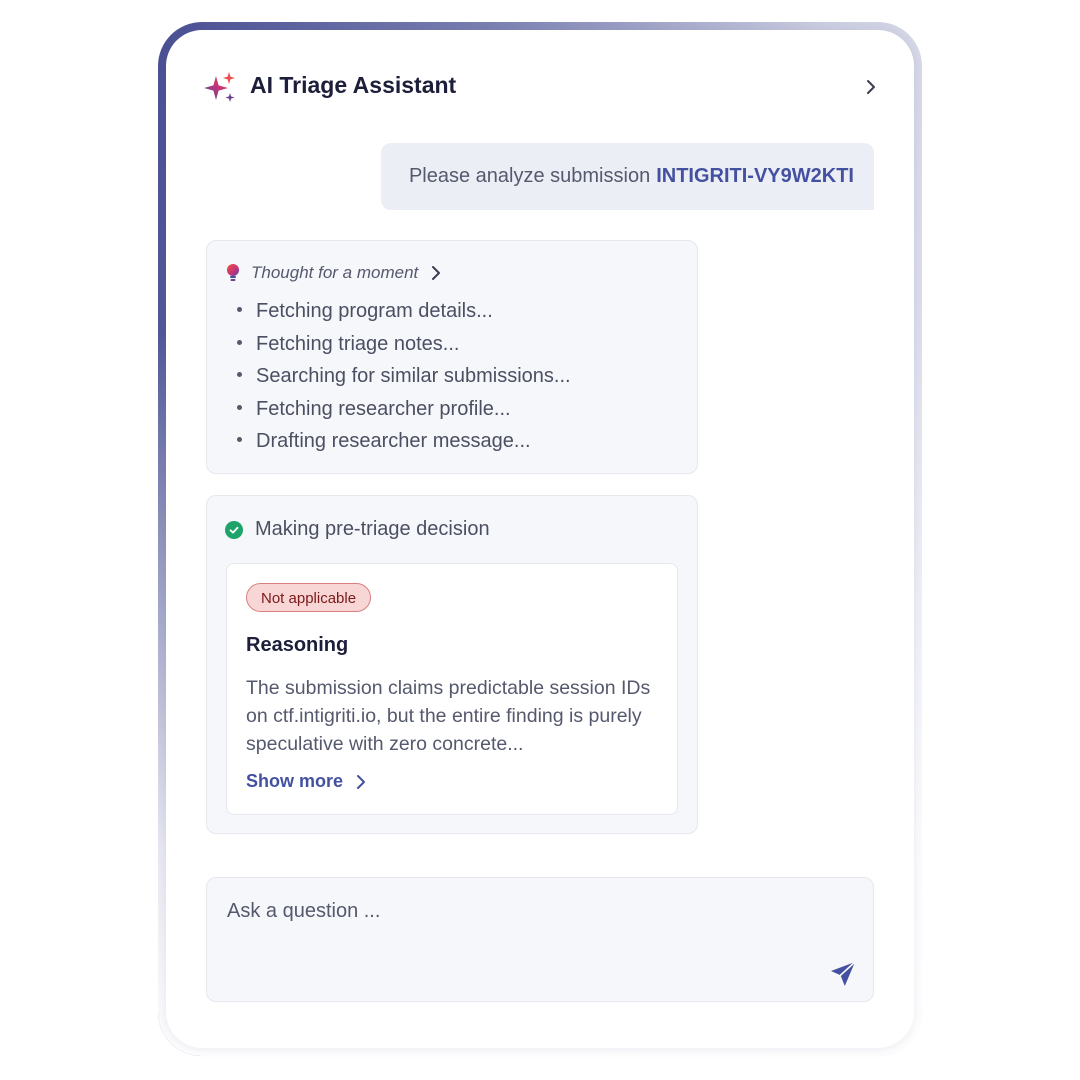 This screenshot has width=1080, height=1080. I want to click on thought-label: Thought for a moment, so click(335, 272).